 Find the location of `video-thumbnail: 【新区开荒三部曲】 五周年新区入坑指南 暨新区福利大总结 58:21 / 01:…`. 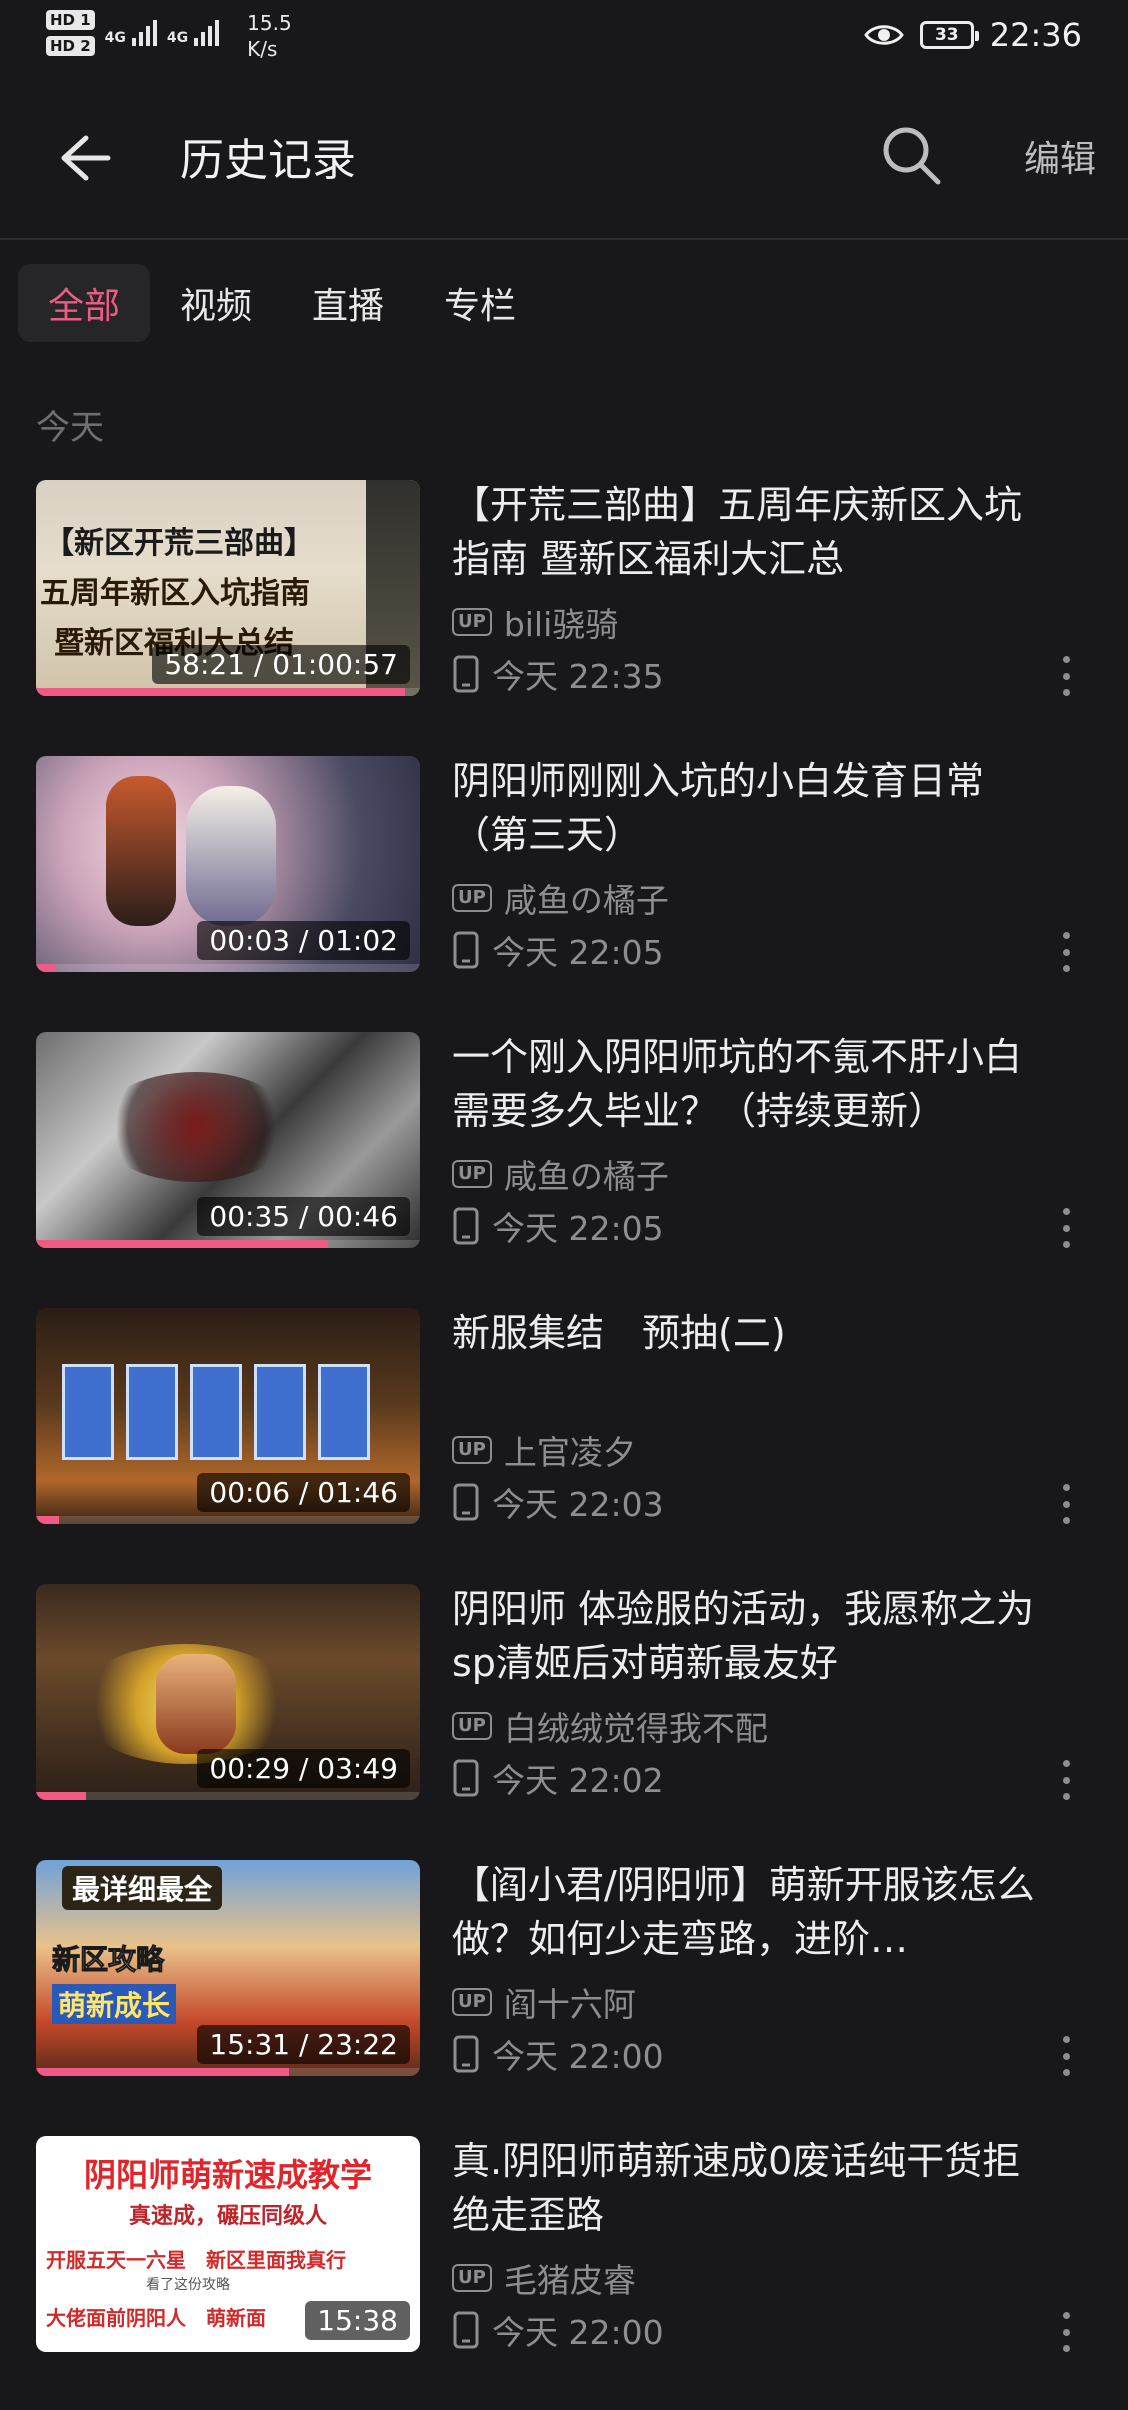

video-thumbnail: 【新区开荒三部曲】 五周年新区入坑指南 暨新区福利大总结 58:21 / 01:… is located at coordinates (228, 588).